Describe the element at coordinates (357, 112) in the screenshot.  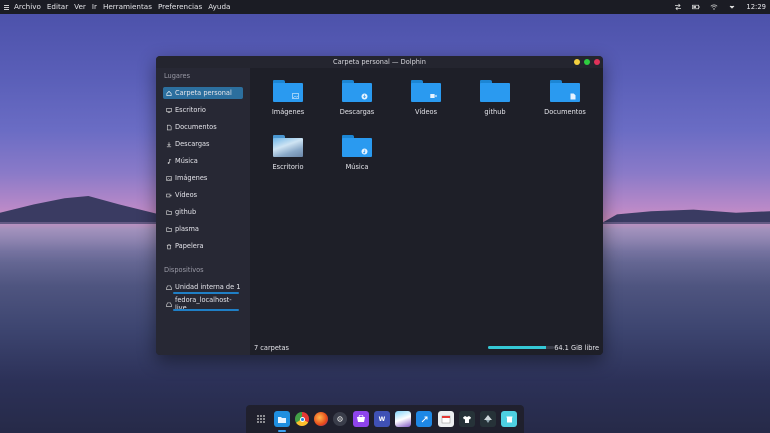
I see `file-label: Descargas` at that location.